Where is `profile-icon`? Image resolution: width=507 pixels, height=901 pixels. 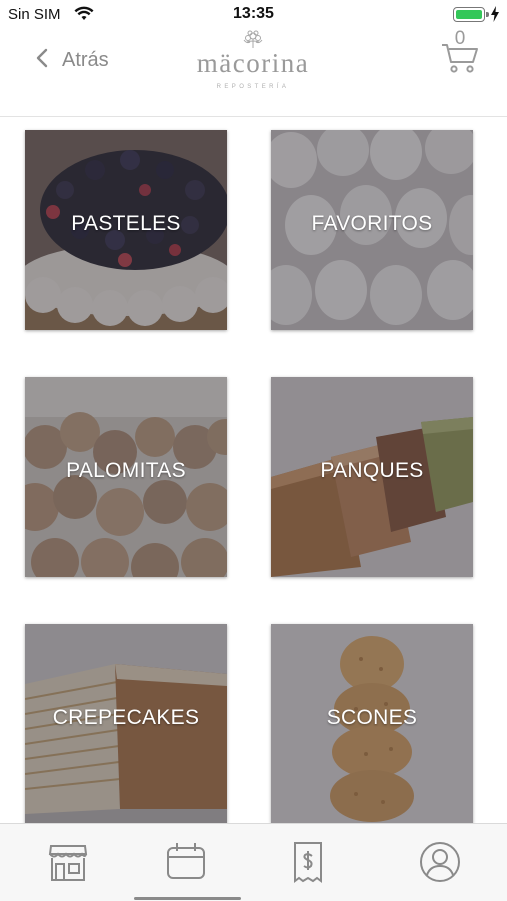
profile-icon is located at coordinates (440, 862).